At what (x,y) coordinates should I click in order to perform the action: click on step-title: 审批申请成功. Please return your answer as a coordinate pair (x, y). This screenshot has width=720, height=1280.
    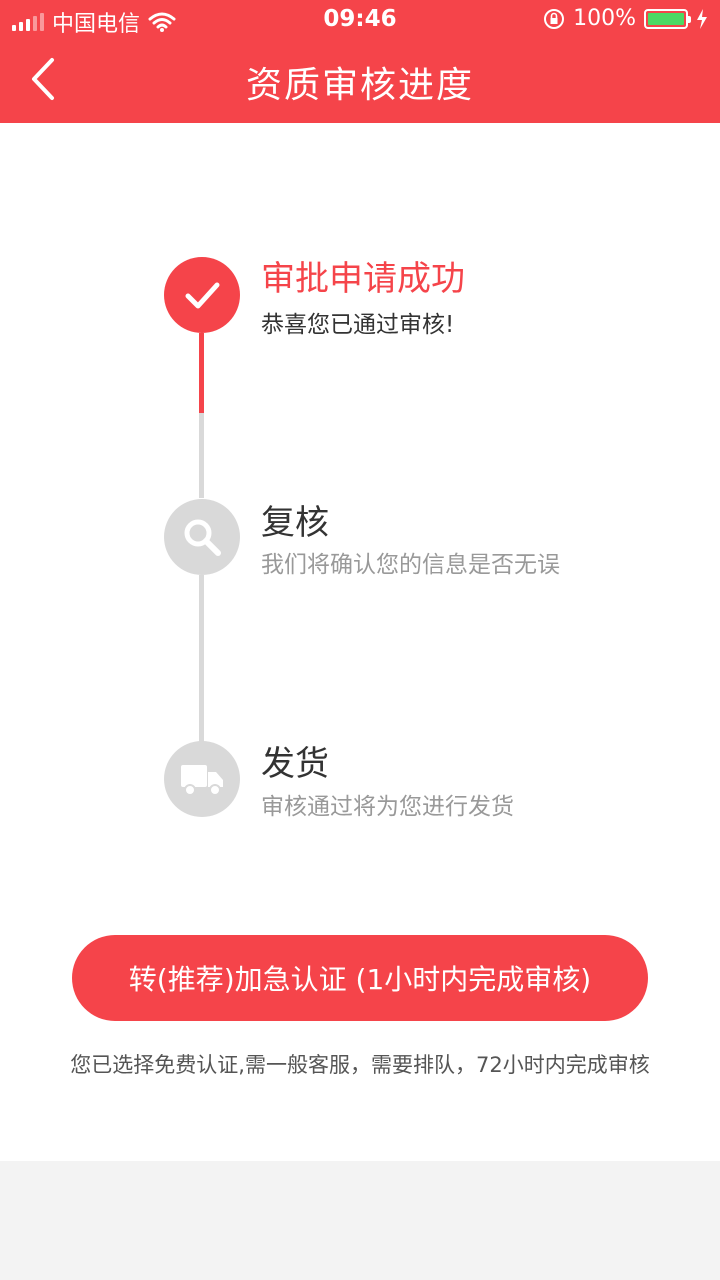
    Looking at the image, I should click on (363, 279).